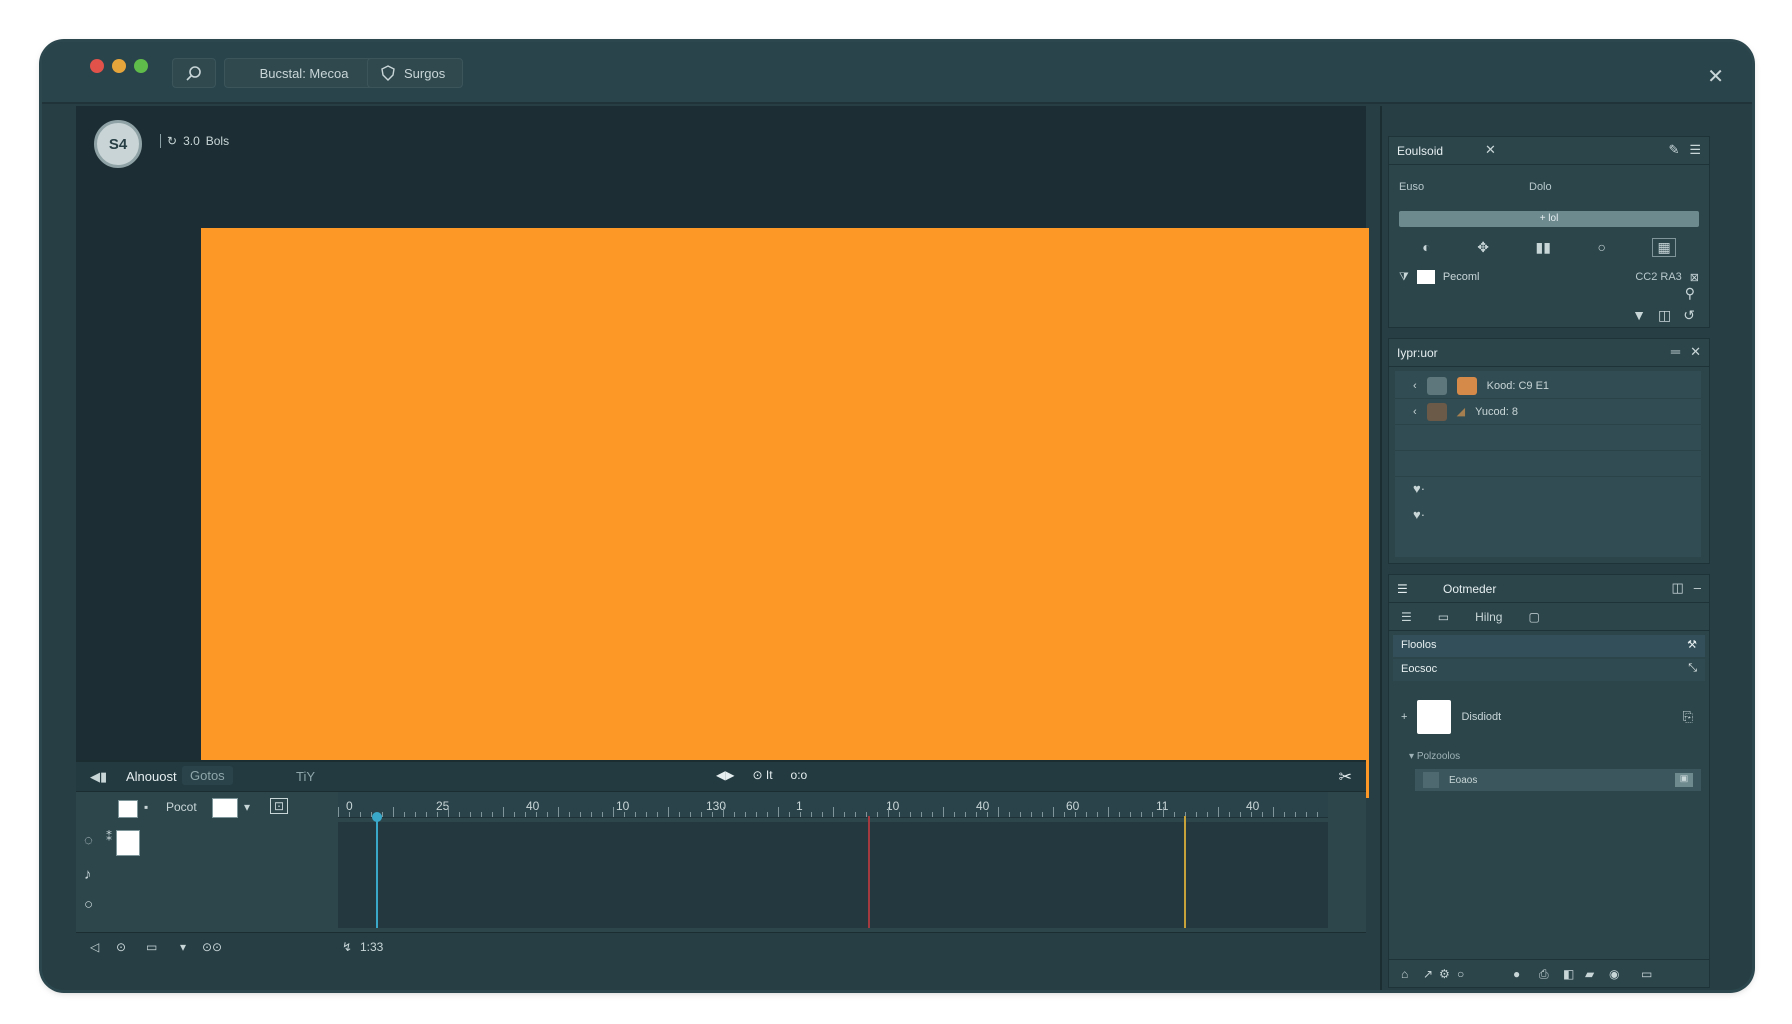 The image size is (1792, 1024). What do you see at coordinates (88, 840) in the screenshot?
I see `lasso-icon: ◌` at bounding box center [88, 840].